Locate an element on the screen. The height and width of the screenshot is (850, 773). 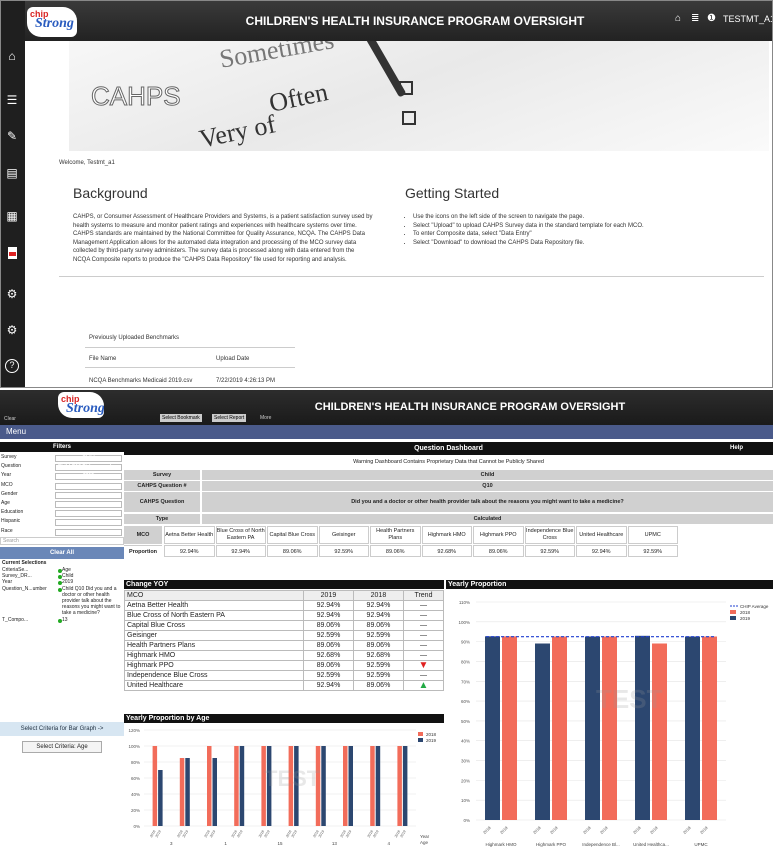
mco-proportion-value: 89.06% is located at coordinates (292, 551).